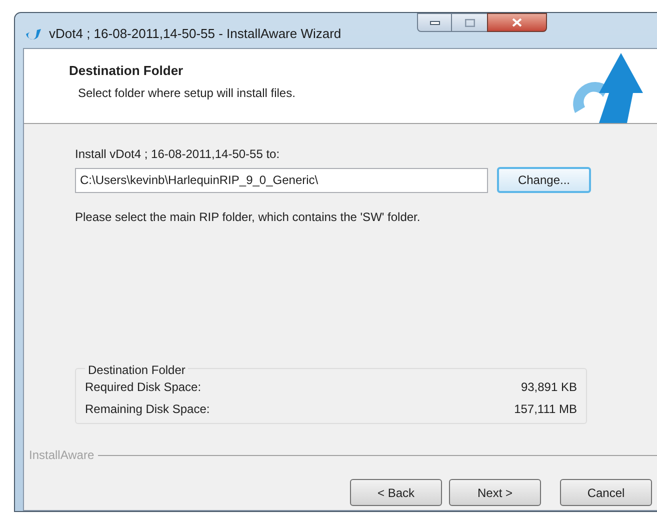  I want to click on maximize-button, so click(469, 22).